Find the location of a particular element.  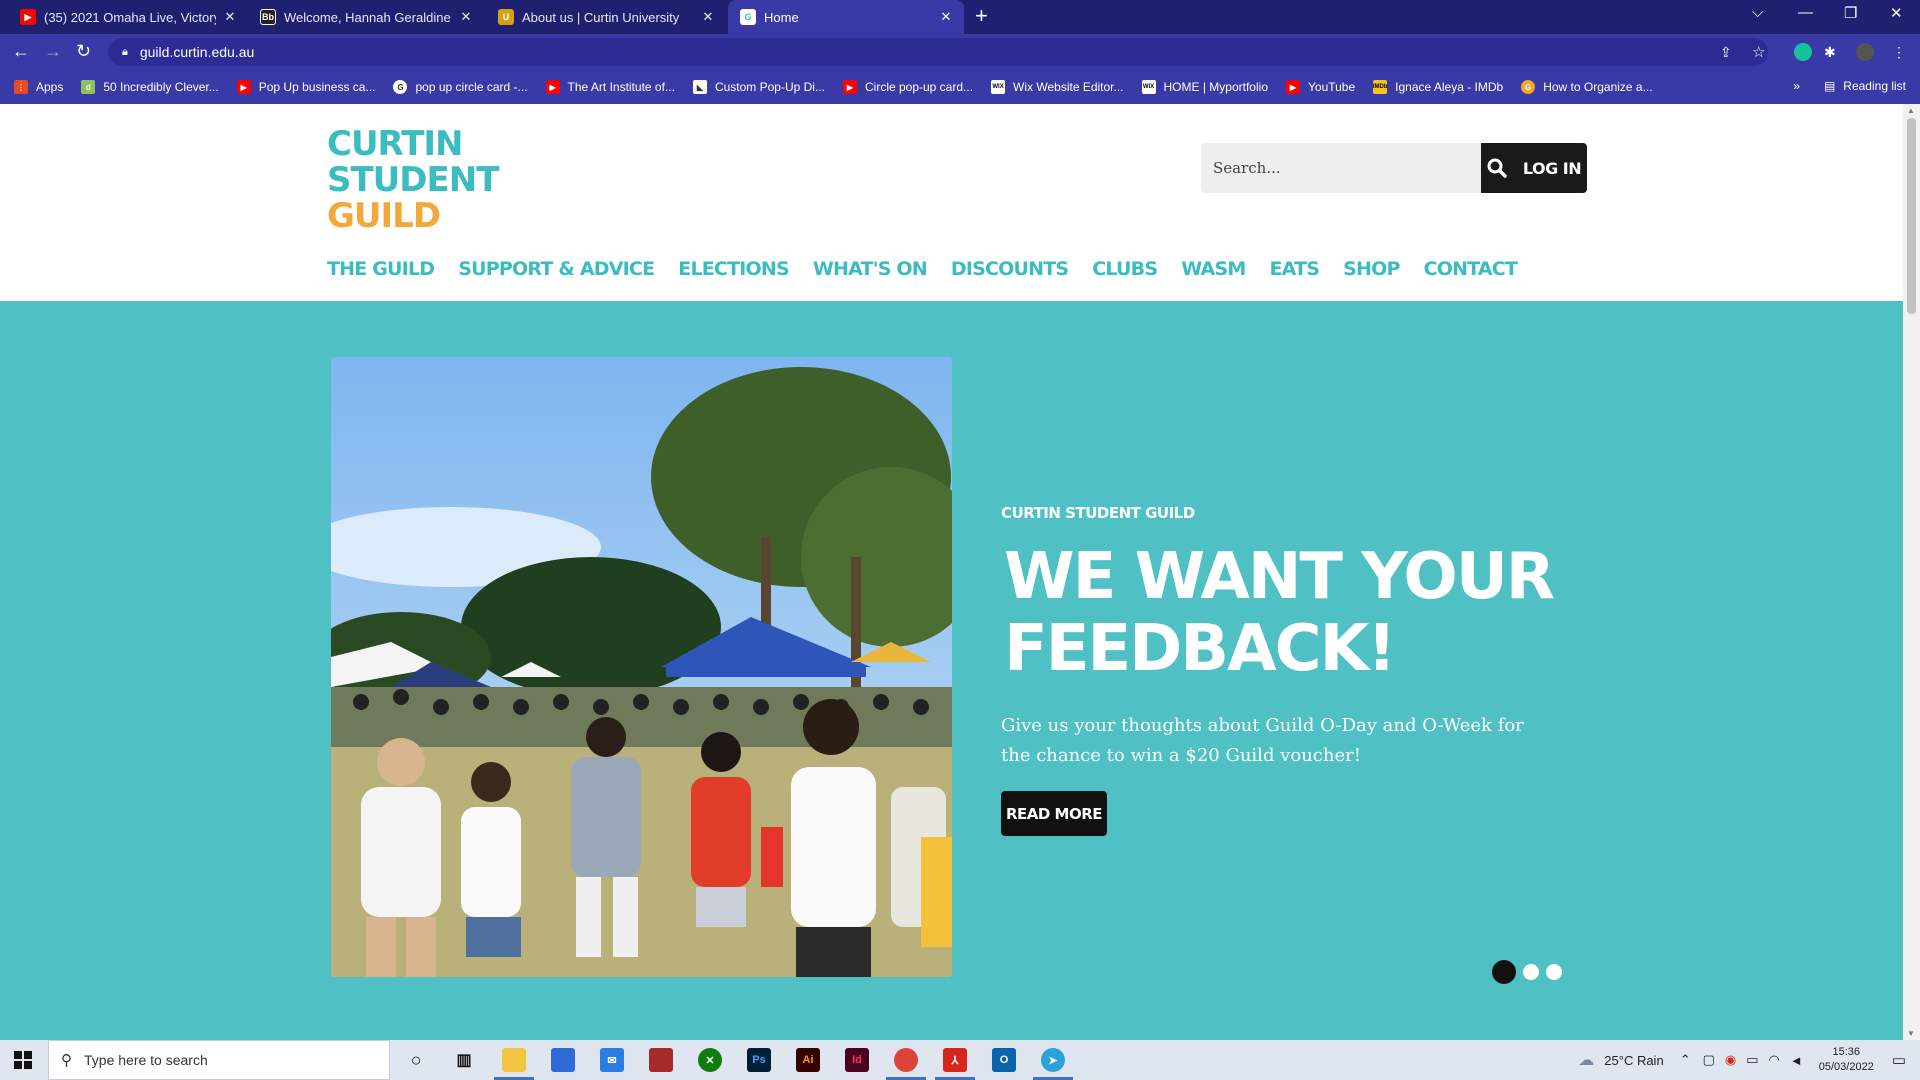

youtube-icon: ▶ is located at coordinates (243, 87).